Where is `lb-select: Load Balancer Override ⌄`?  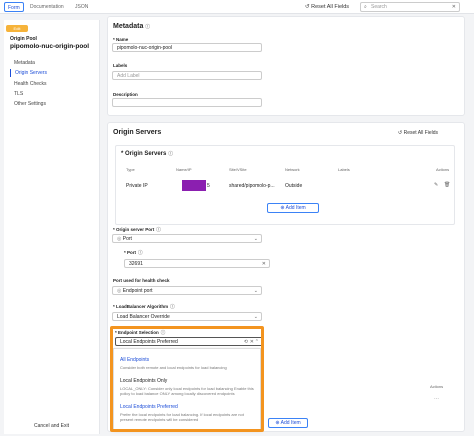 lb-select: Load Balancer Override ⌄ is located at coordinates (187, 316).